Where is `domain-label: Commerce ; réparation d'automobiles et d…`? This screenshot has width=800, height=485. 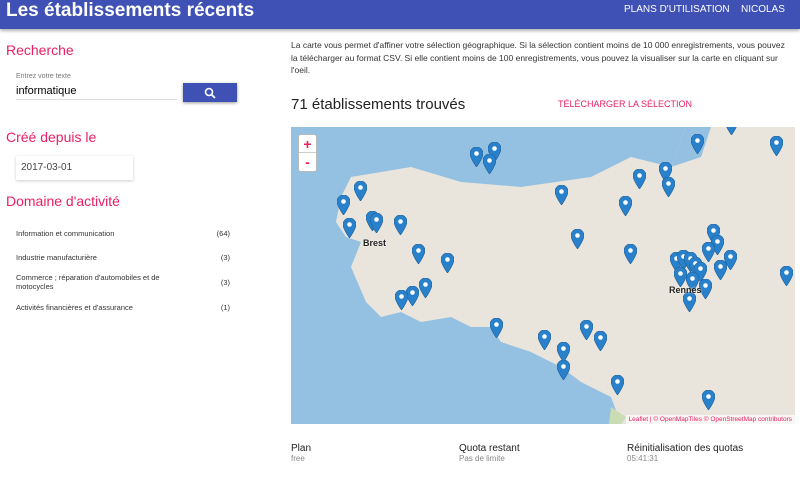
domain-label: Commerce ; réparation d'automobiles et d… is located at coordinates (88, 282).